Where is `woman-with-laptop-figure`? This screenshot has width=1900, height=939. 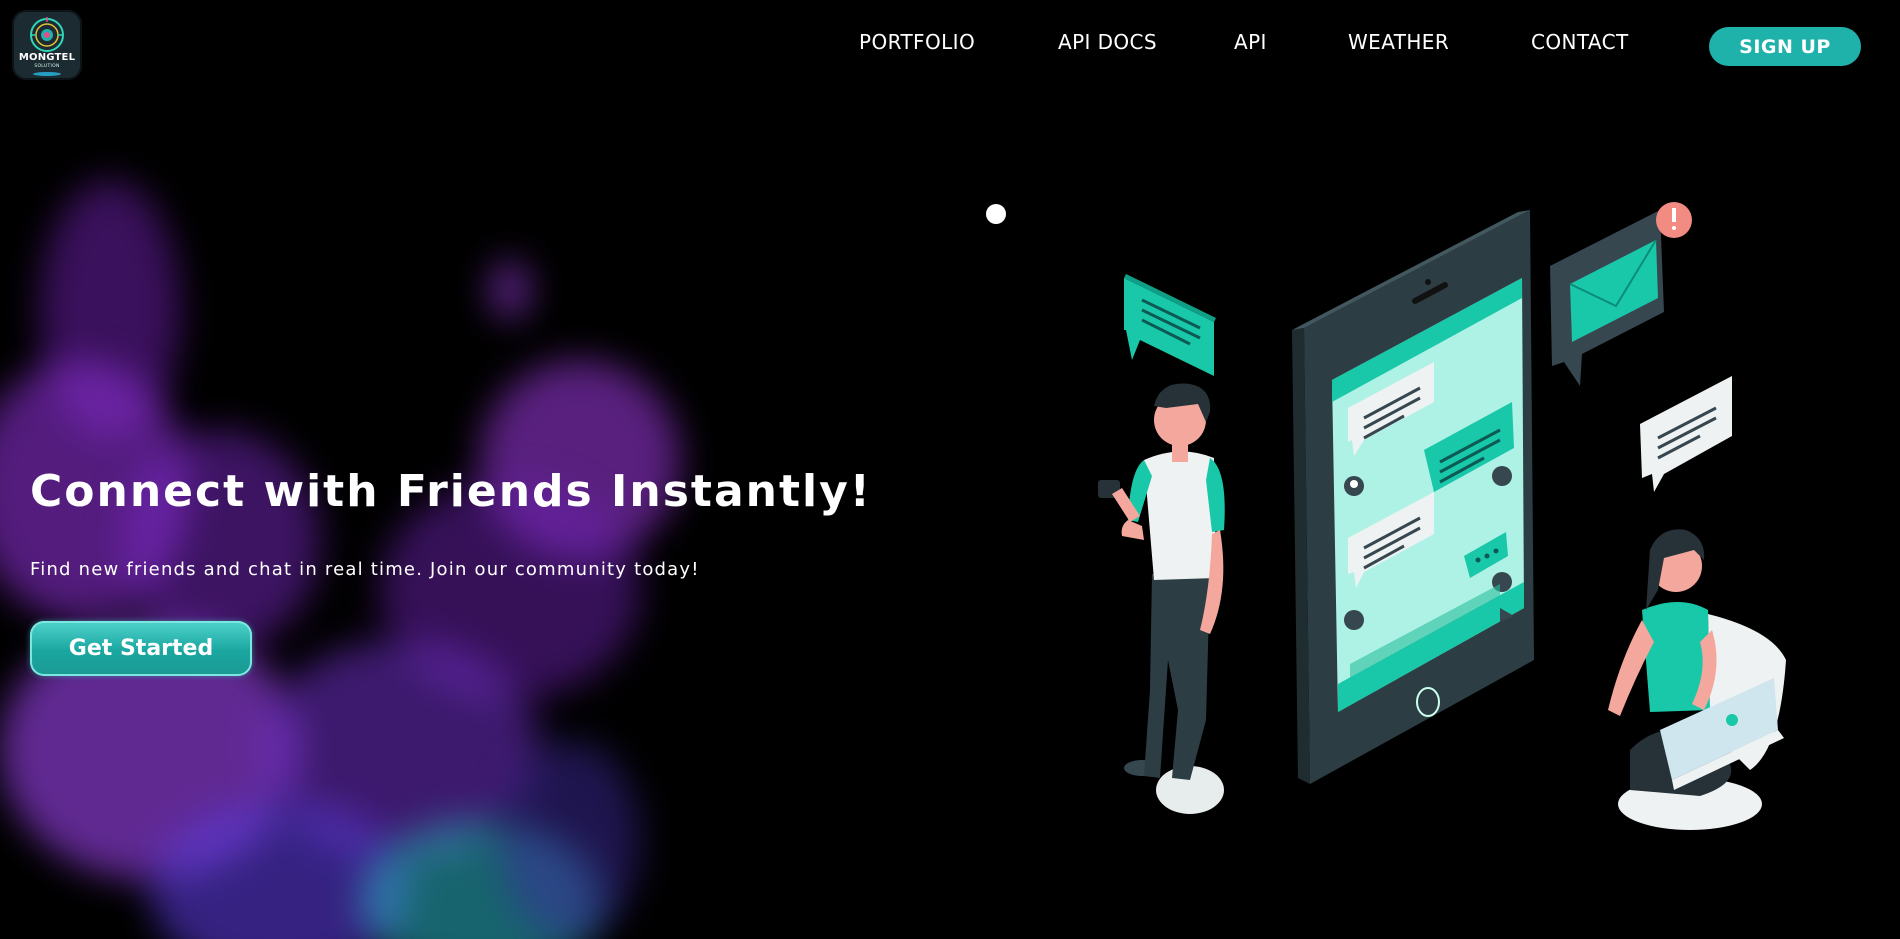 woman-with-laptop-figure is located at coordinates (1697, 679).